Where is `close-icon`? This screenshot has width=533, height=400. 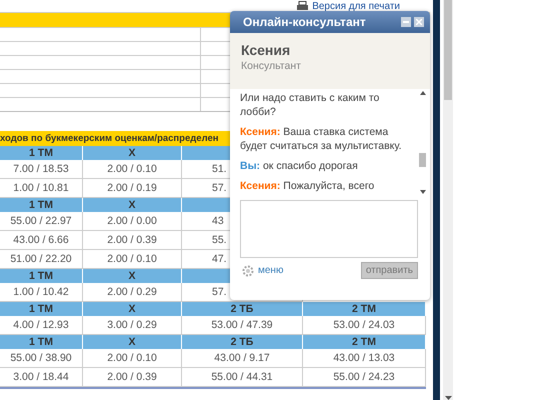
close-icon is located at coordinates (419, 22).